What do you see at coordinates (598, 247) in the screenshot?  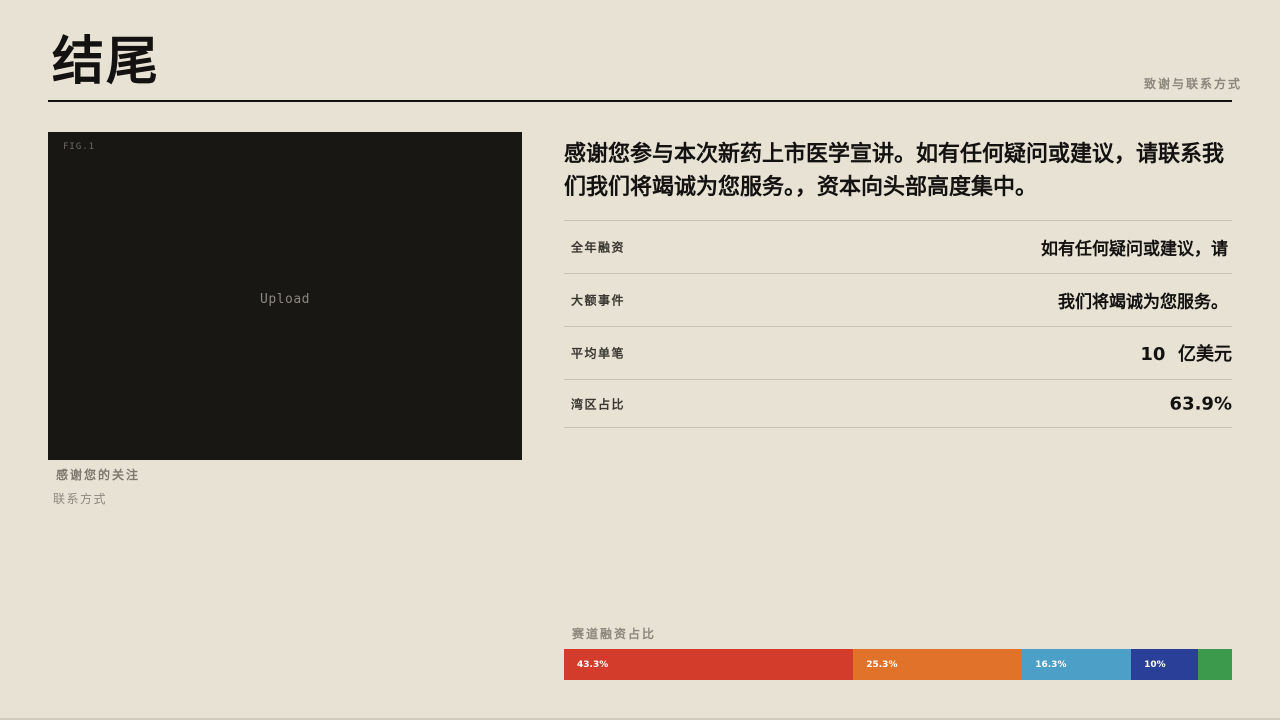 I see `stats-key: 全年融资` at bounding box center [598, 247].